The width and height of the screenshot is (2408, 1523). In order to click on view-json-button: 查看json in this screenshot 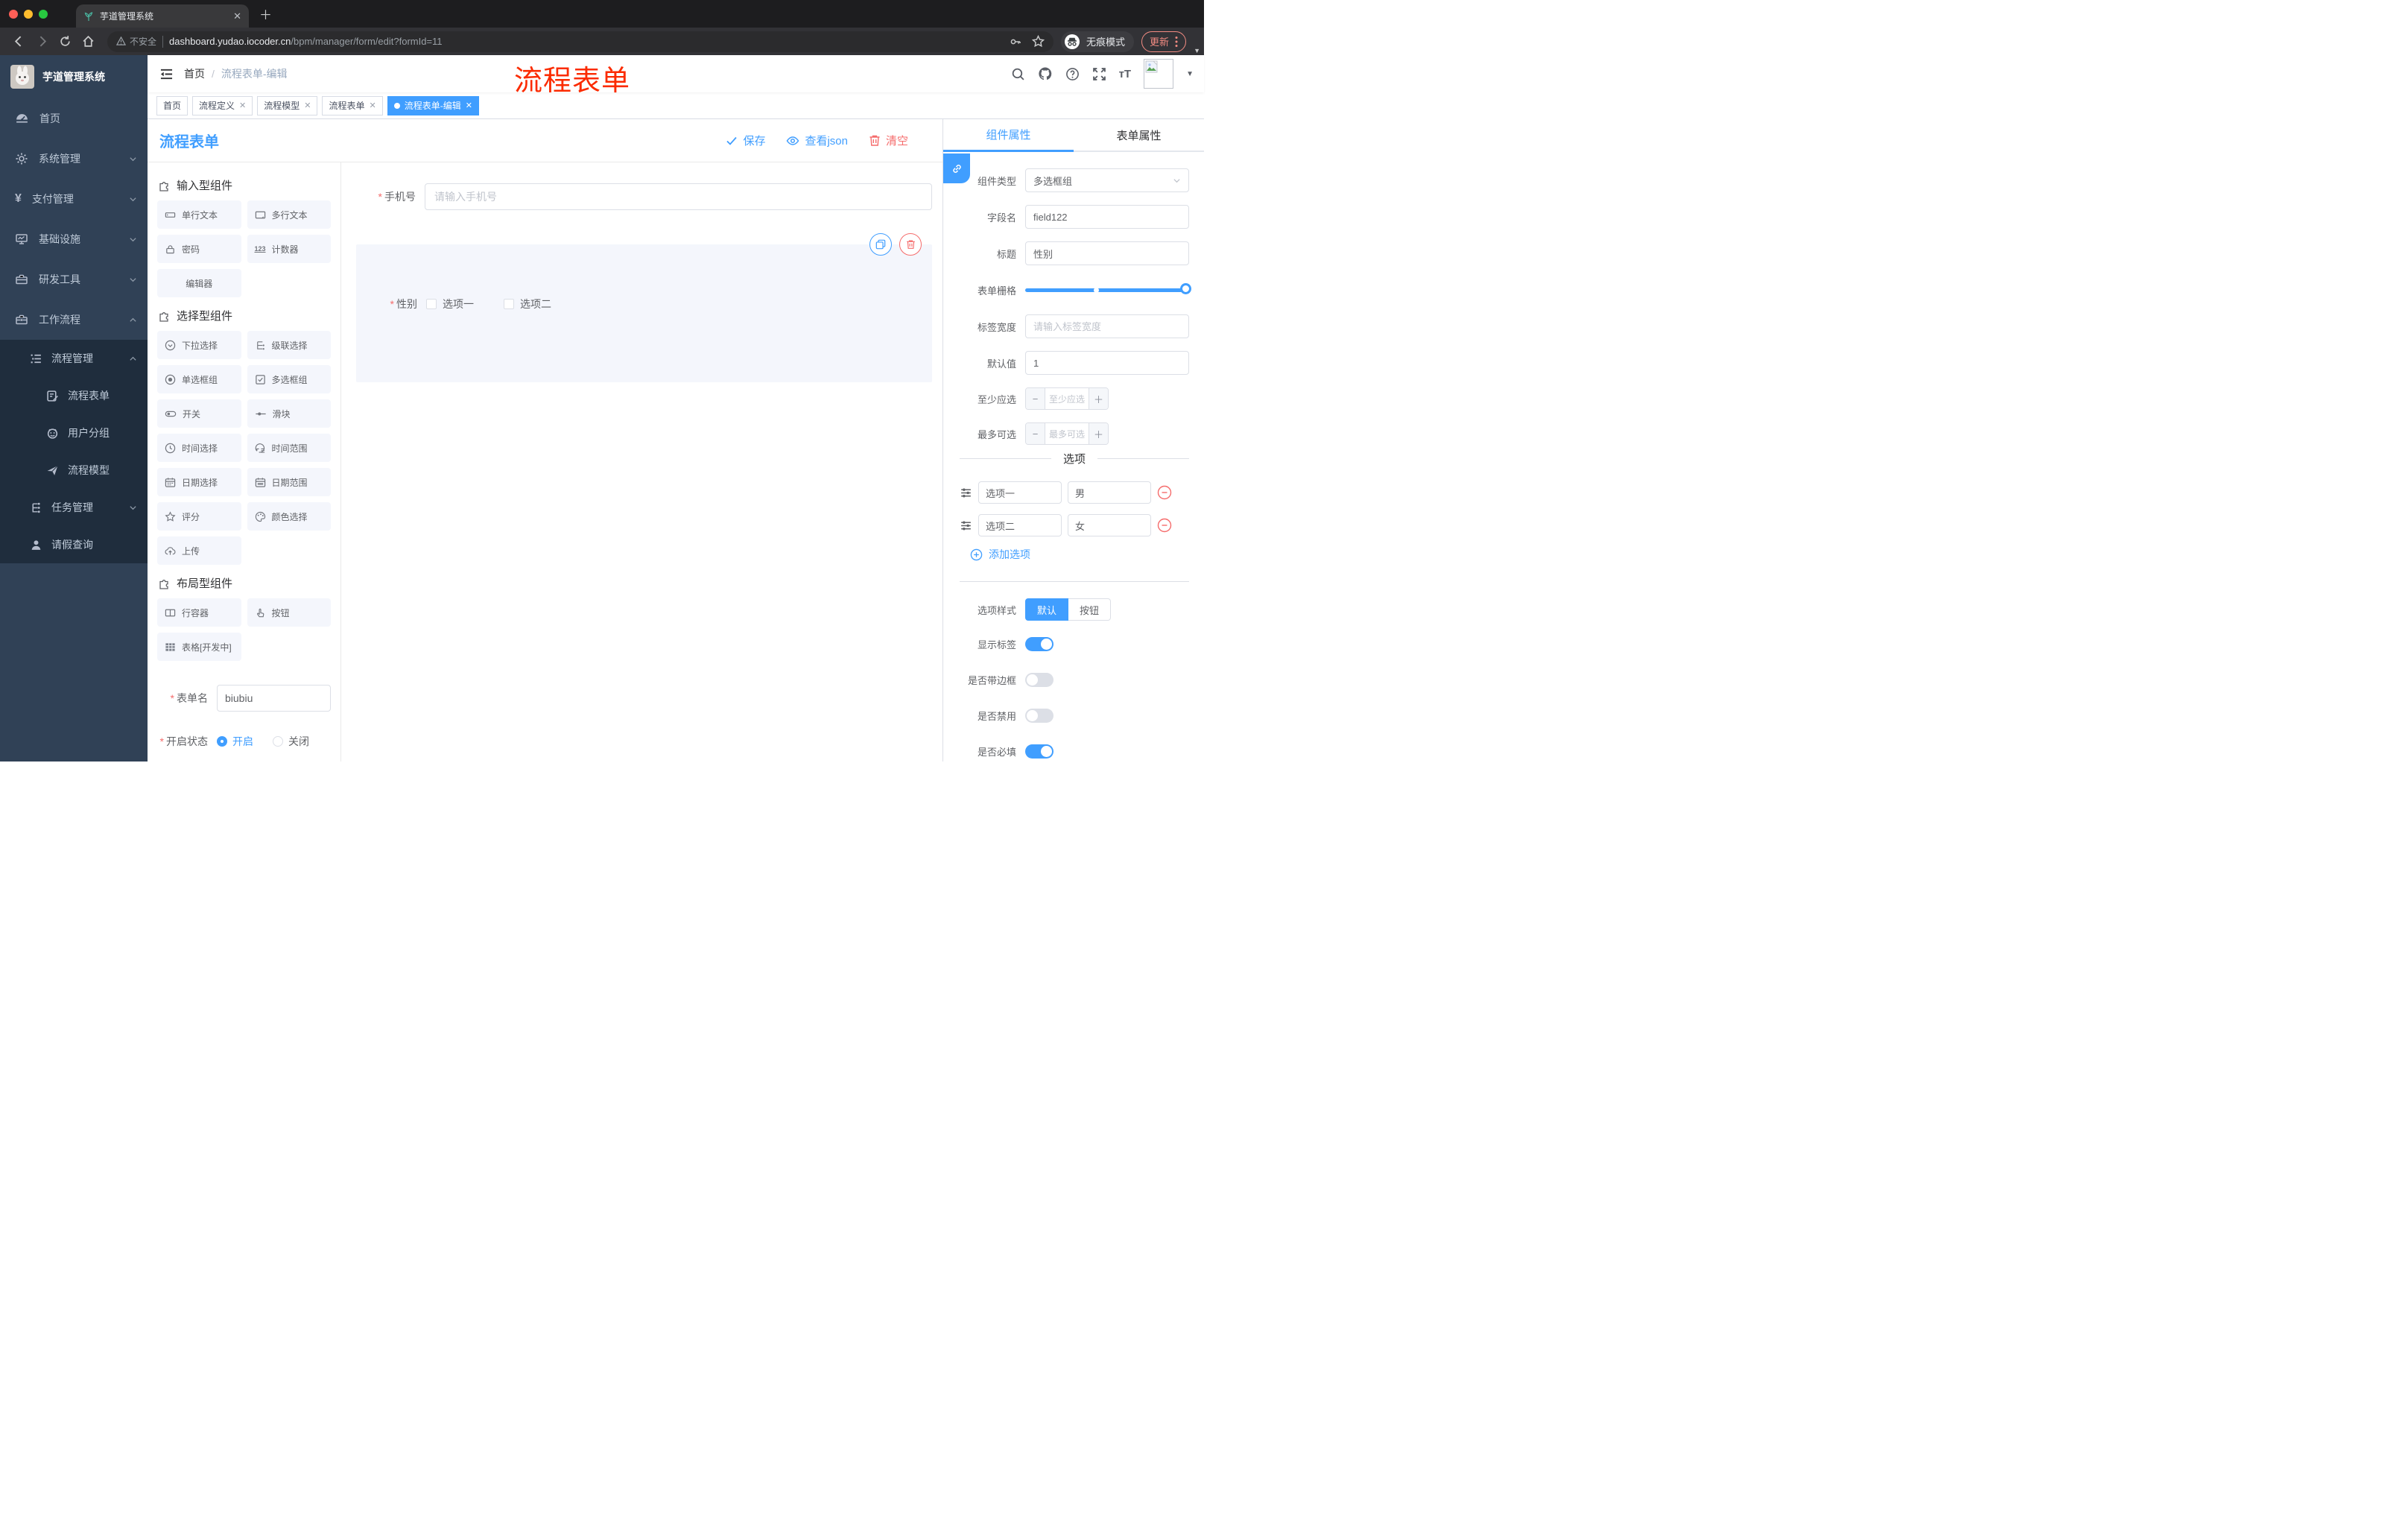, I will do `click(817, 140)`.